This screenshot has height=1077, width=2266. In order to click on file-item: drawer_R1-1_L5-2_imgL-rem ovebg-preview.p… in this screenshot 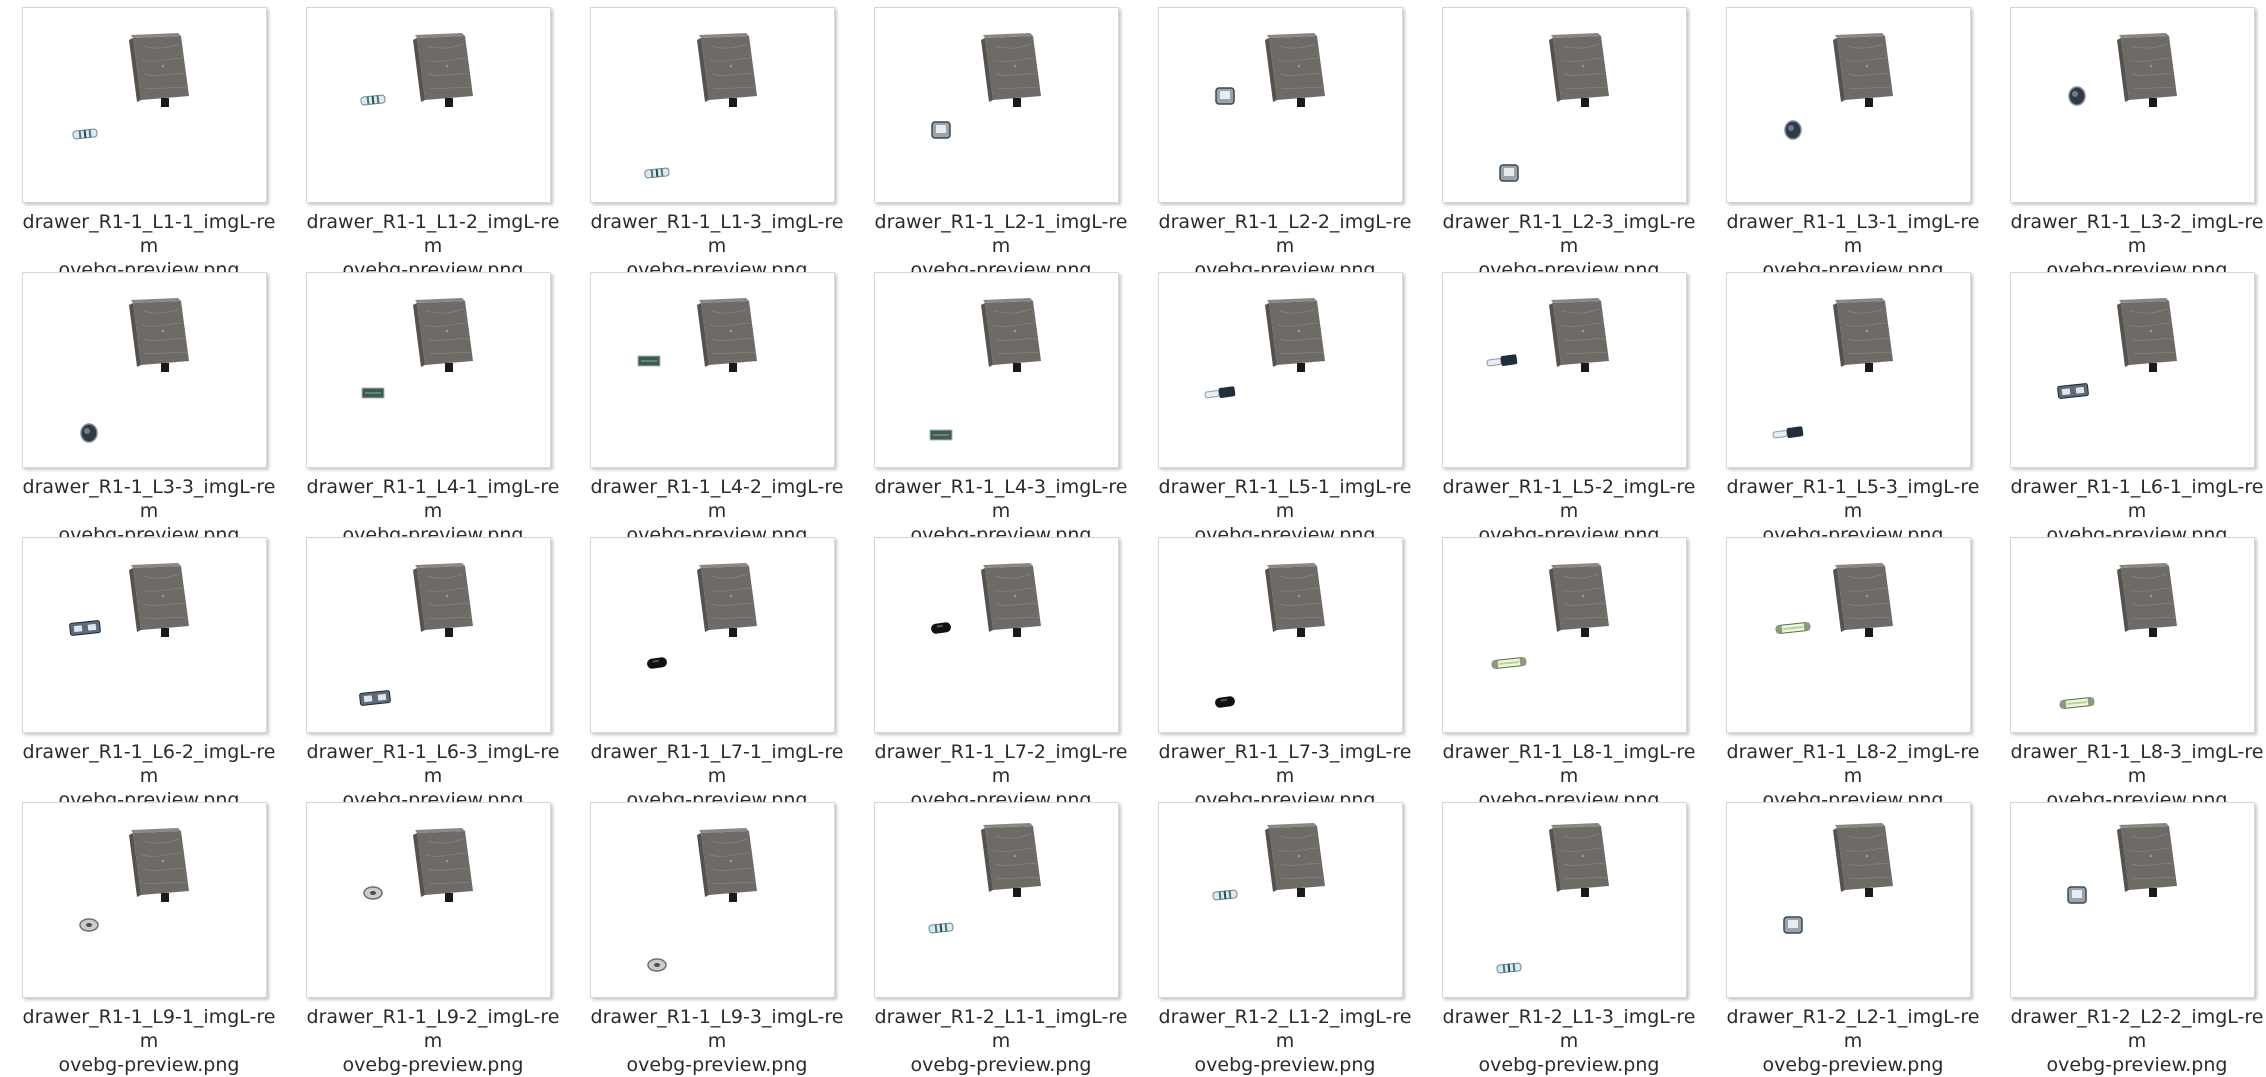, I will do `click(1569, 409)`.